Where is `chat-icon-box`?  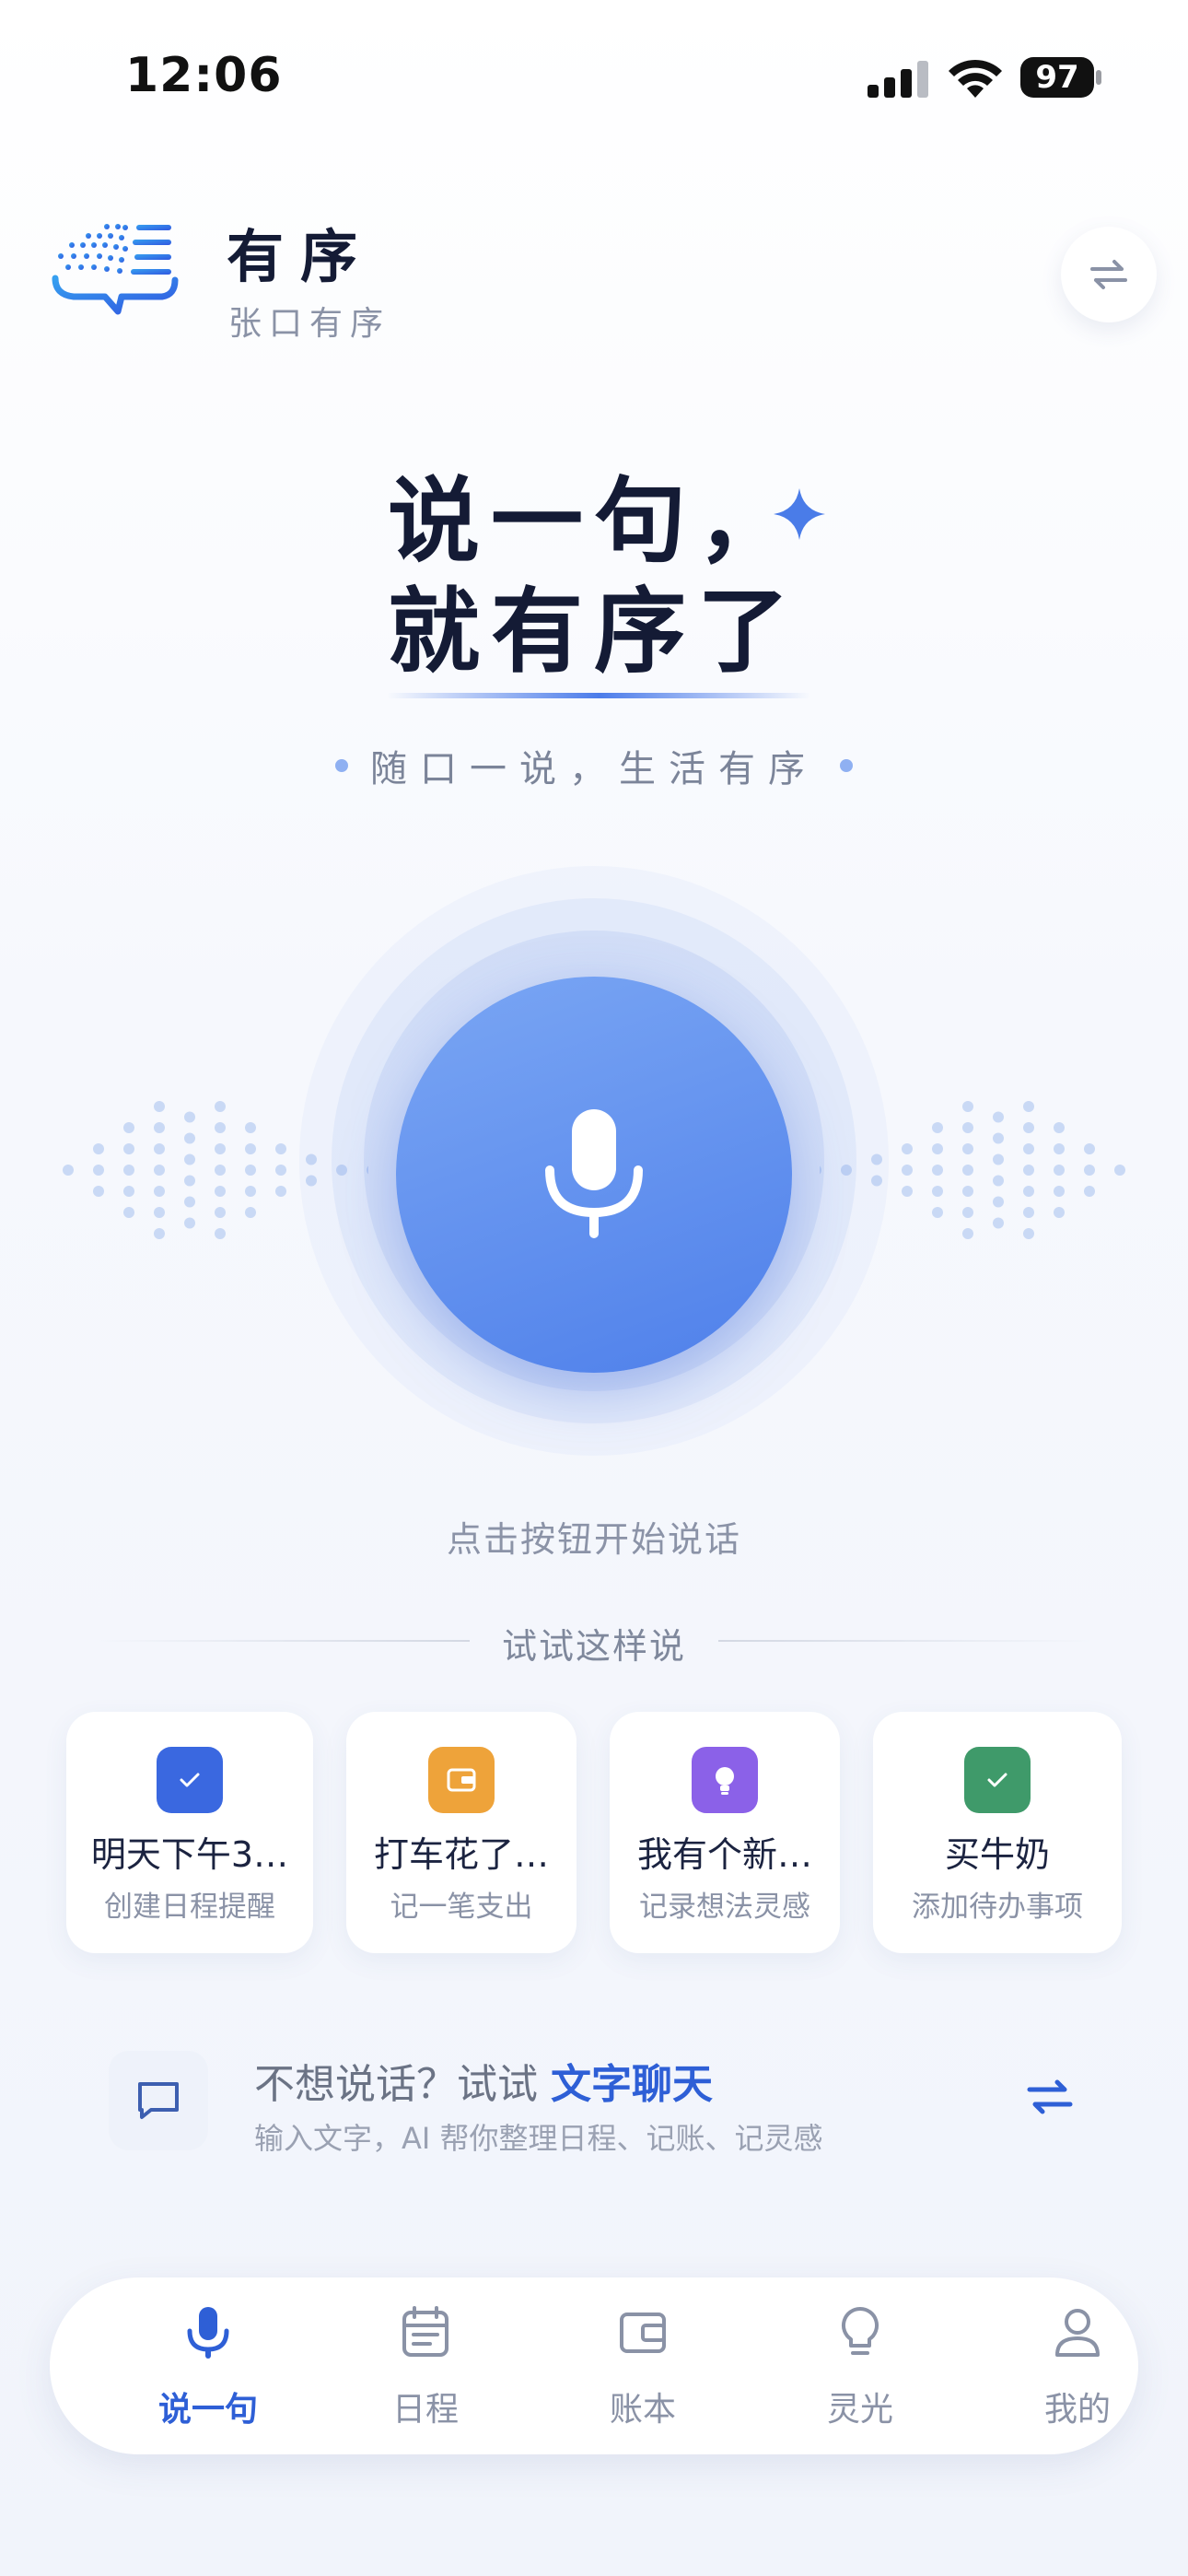
chat-icon-box is located at coordinates (158, 2100).